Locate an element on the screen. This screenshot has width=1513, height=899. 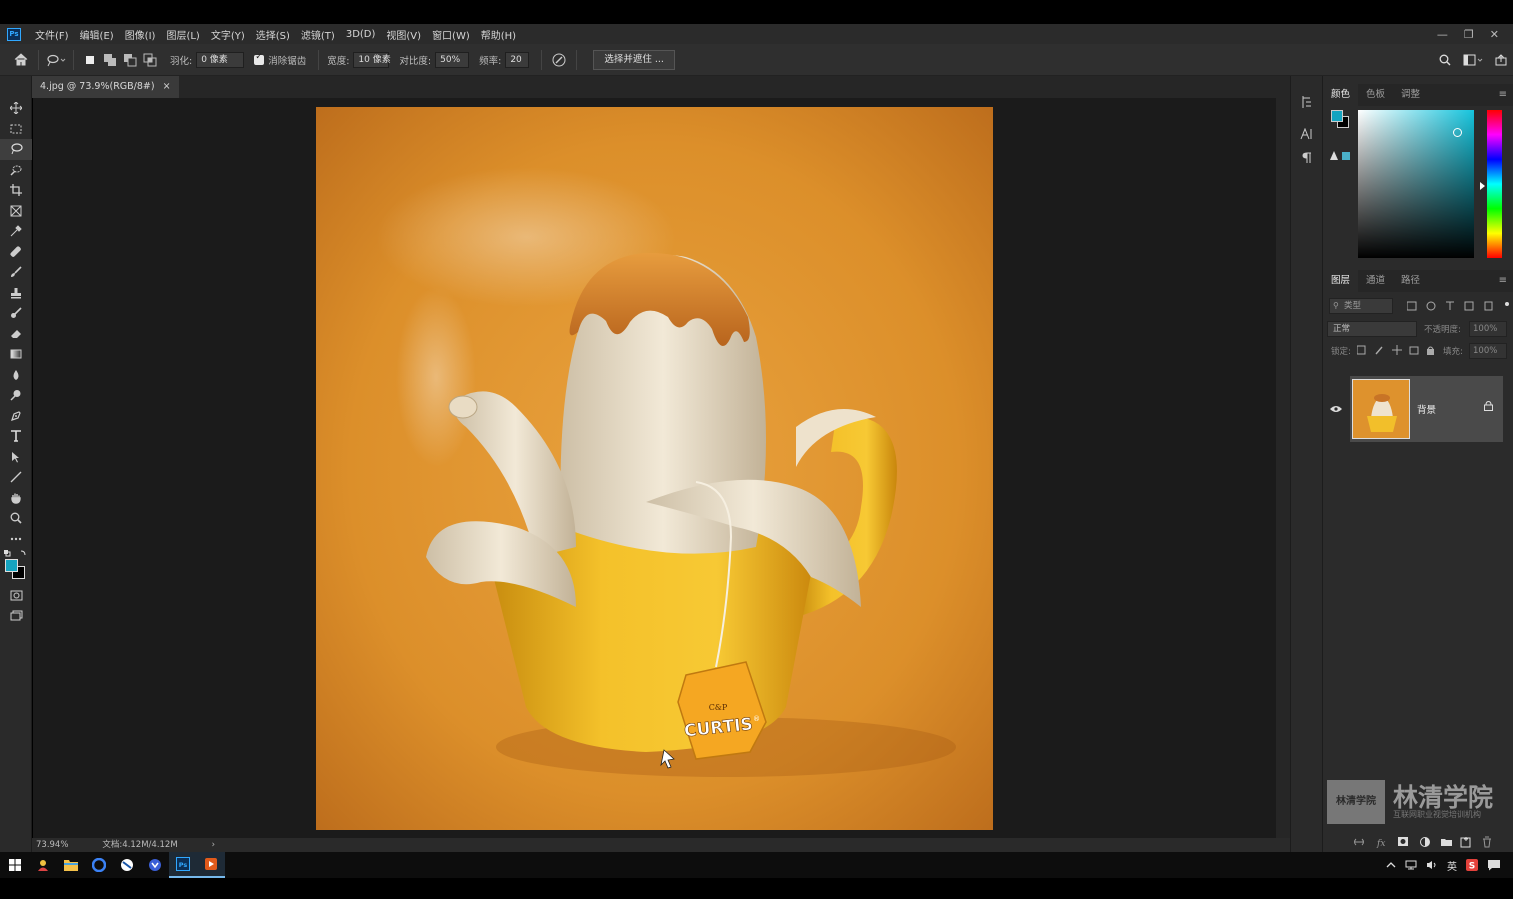
fill-input: 100% is located at coordinates (1488, 351).